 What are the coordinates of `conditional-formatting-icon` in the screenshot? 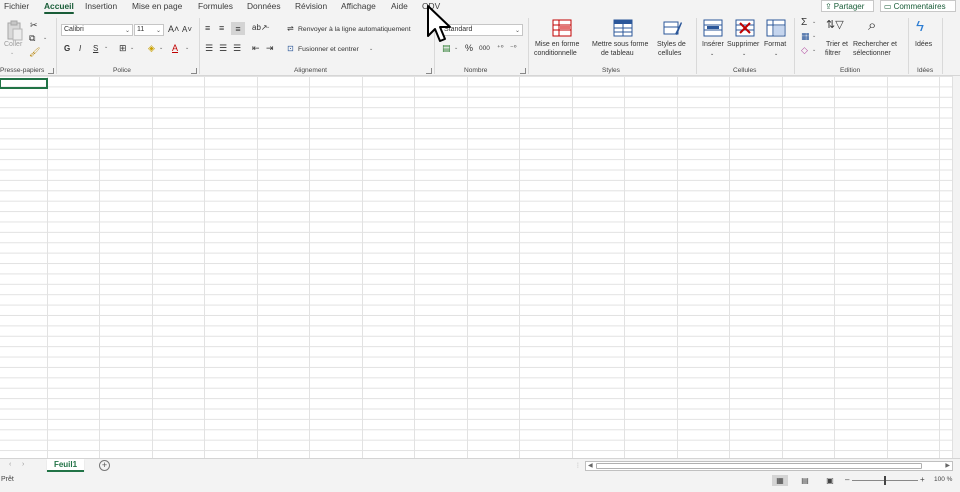 It's located at (562, 28).